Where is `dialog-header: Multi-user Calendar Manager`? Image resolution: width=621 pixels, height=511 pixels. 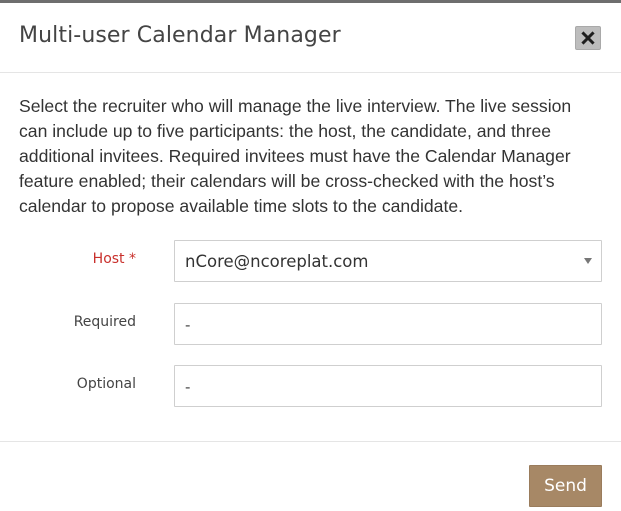
dialog-header: Multi-user Calendar Manager is located at coordinates (310, 38).